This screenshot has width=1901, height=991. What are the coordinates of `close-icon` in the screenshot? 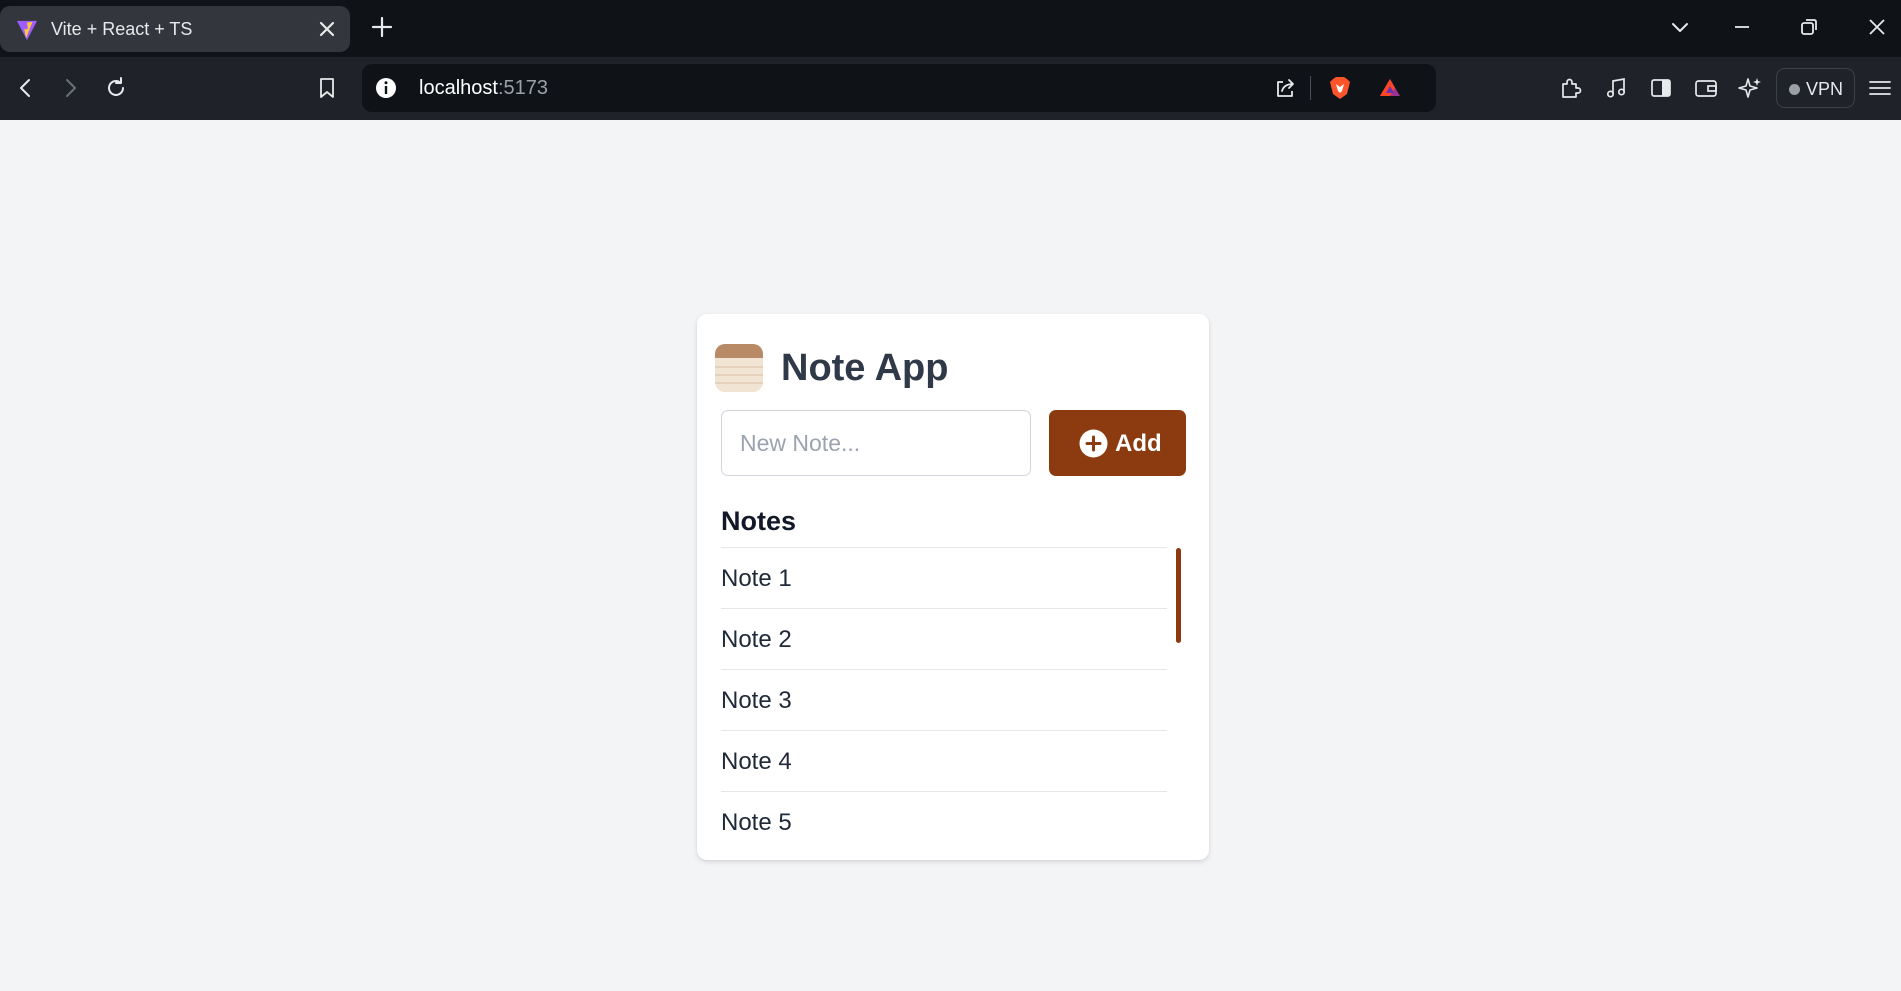 It's located at (327, 29).